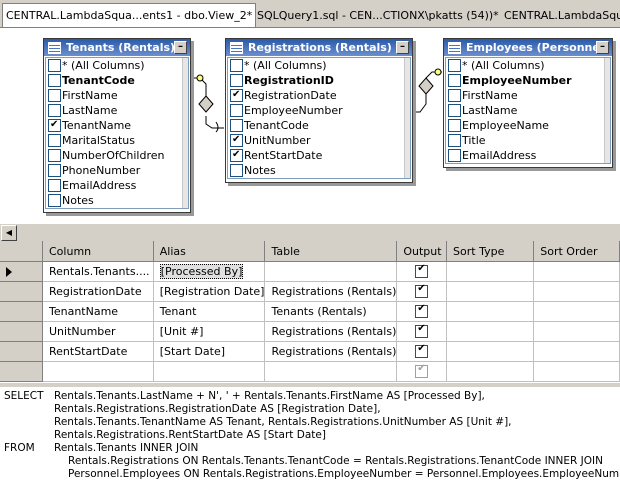  What do you see at coordinates (98, 331) in the screenshot?
I see `cell-column: UnitNumber` at bounding box center [98, 331].